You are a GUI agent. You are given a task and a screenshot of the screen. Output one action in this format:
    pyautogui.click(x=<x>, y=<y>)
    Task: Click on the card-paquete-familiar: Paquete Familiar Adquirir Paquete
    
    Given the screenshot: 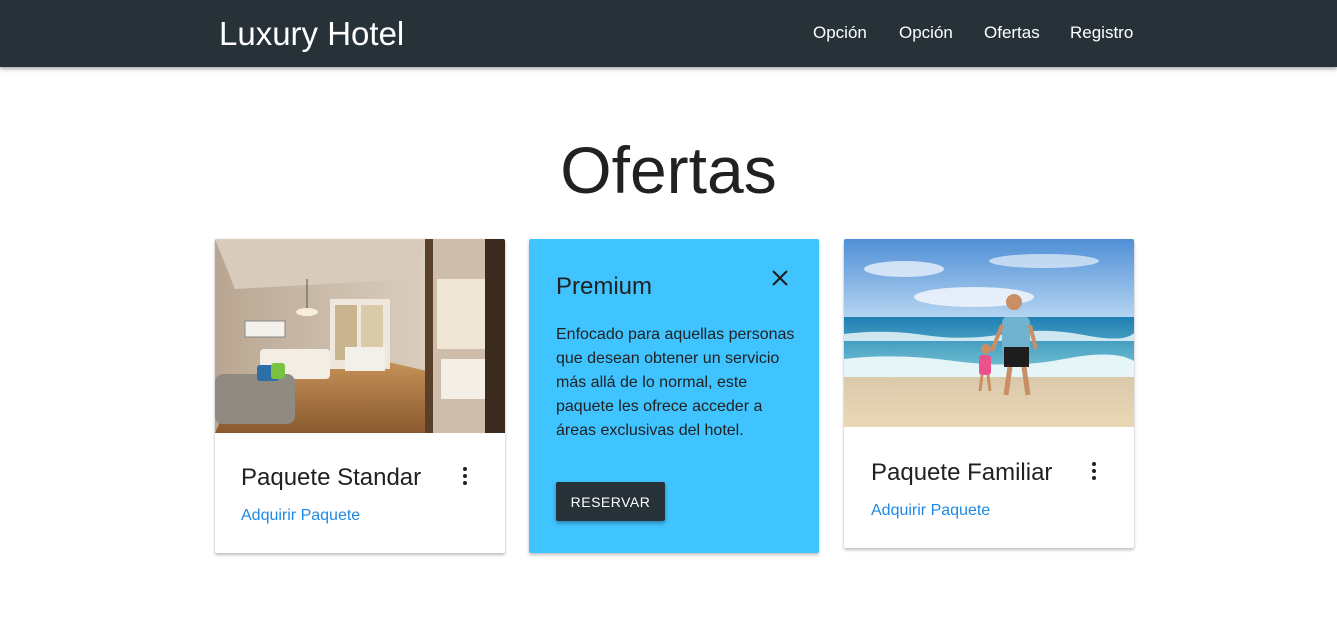 What is the action you would take?
    pyautogui.click(x=989, y=393)
    